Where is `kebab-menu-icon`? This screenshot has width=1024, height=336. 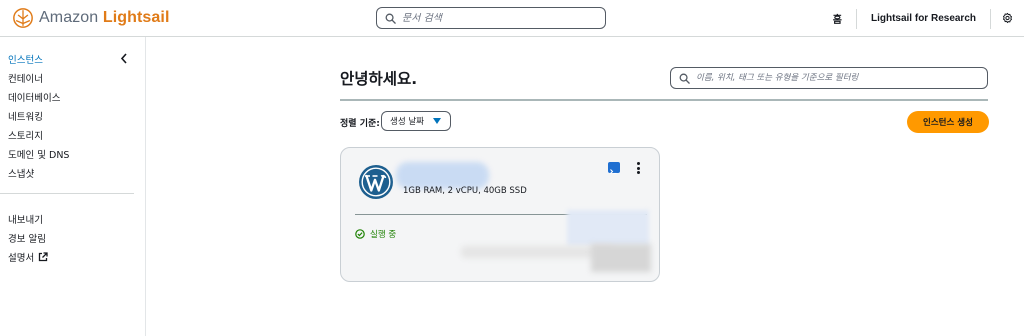 kebab-menu-icon is located at coordinates (638, 168).